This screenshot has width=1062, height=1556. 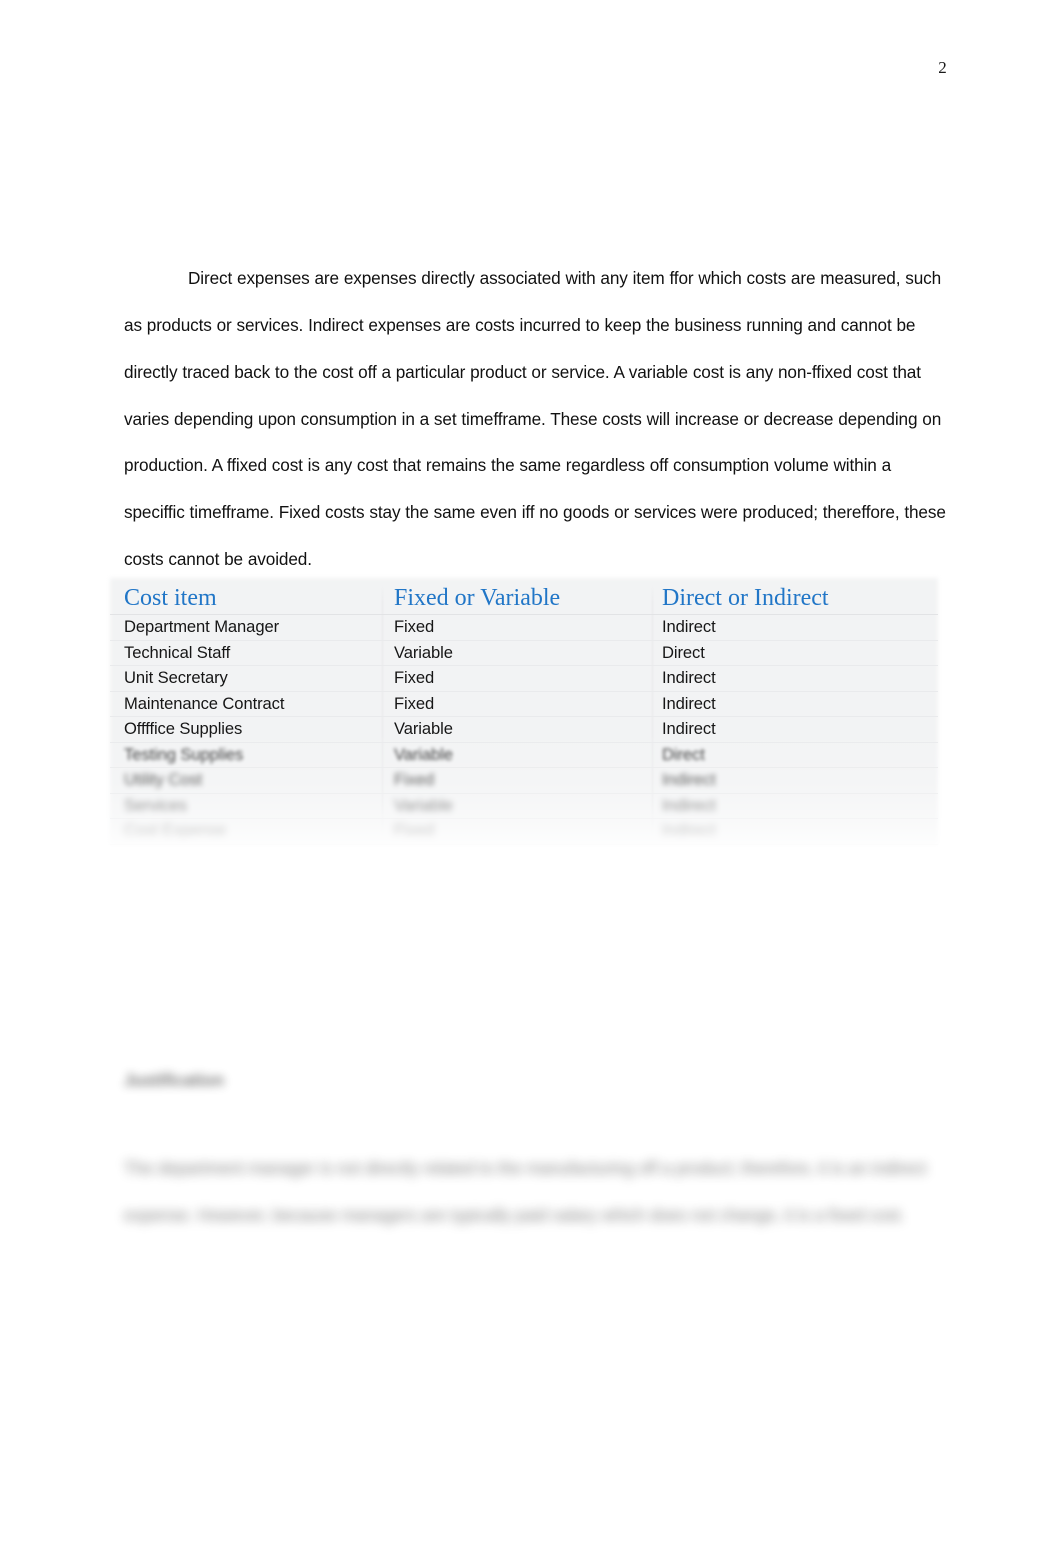 What do you see at coordinates (942, 67) in the screenshot?
I see `page-number: 2` at bounding box center [942, 67].